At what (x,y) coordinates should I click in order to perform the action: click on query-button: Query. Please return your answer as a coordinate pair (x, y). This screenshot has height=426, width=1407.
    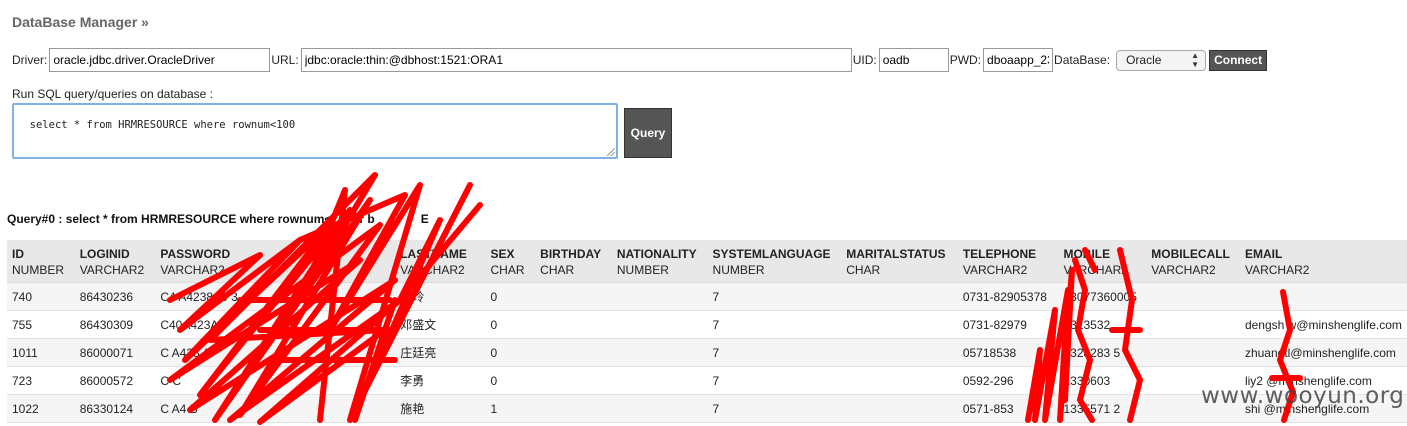
    Looking at the image, I should click on (648, 133).